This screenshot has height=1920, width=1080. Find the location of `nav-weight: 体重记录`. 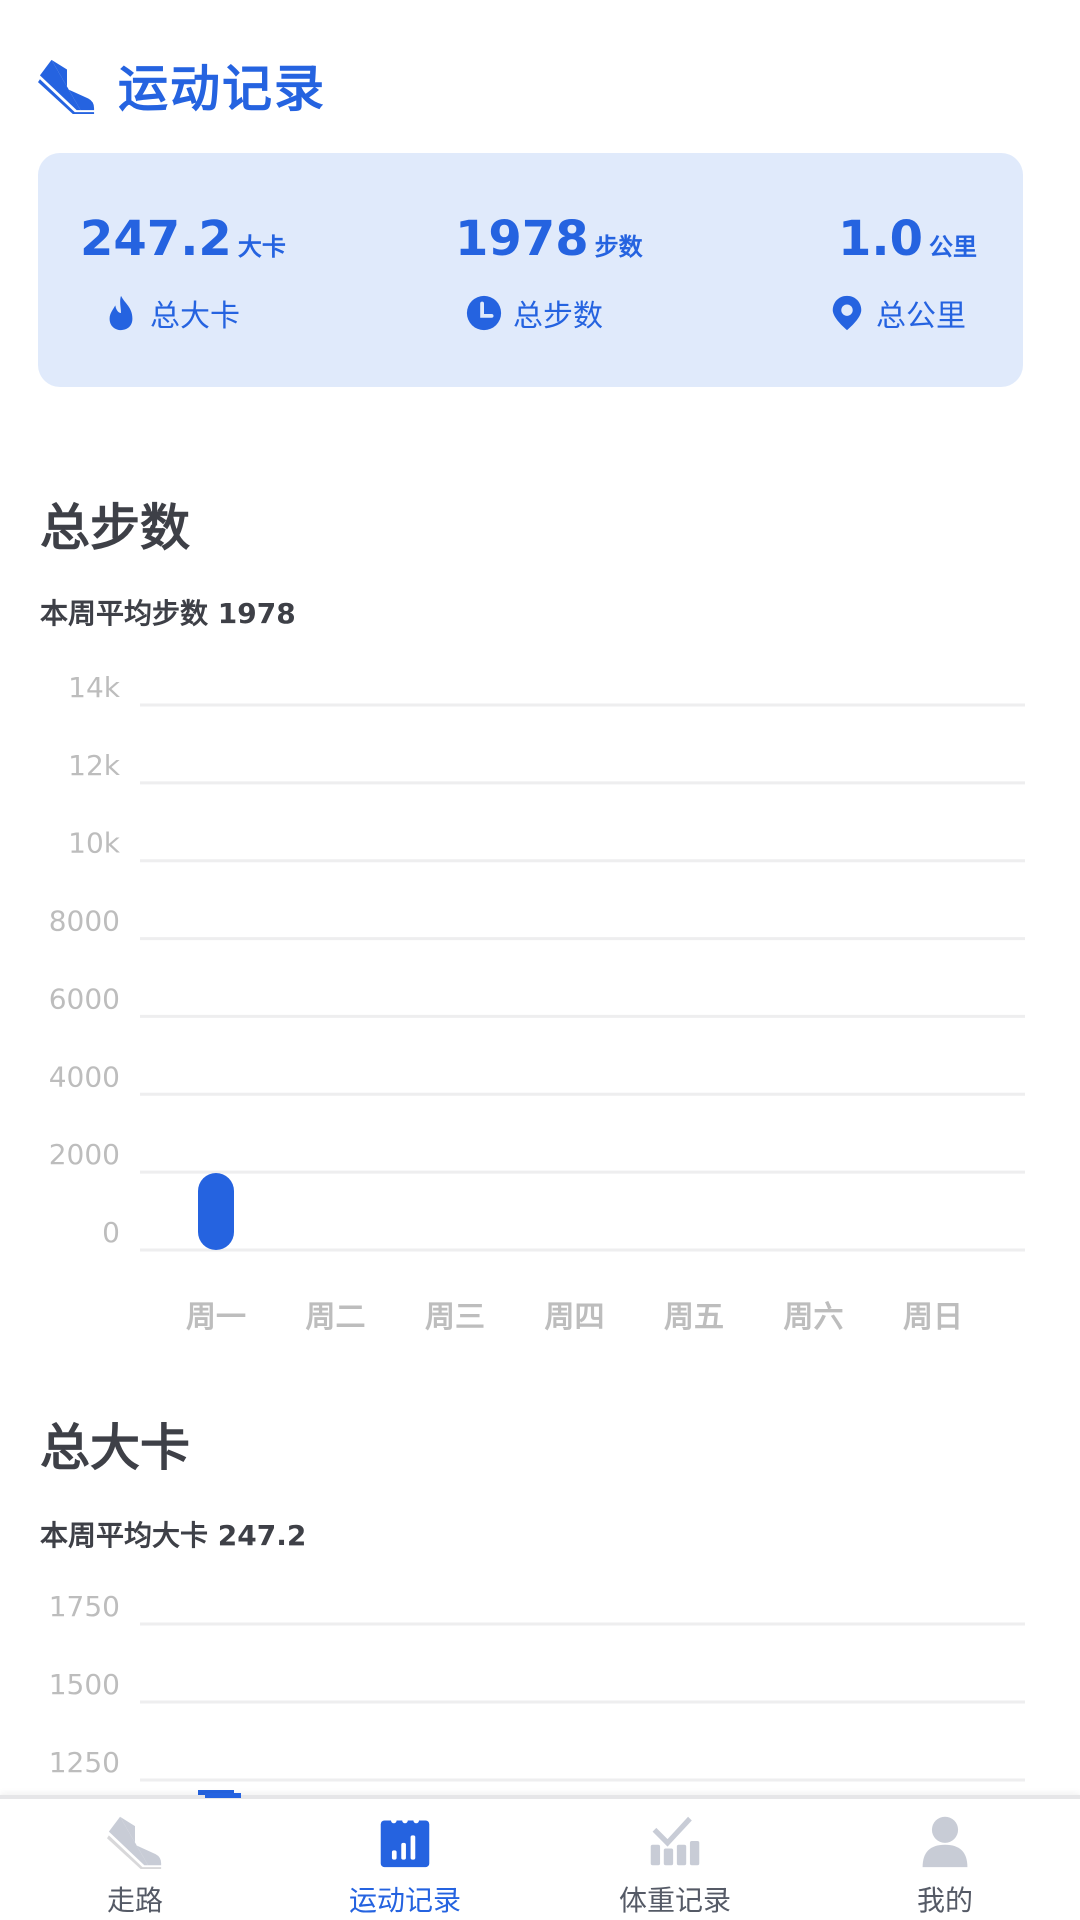

nav-weight: 体重记录 is located at coordinates (675, 1859).